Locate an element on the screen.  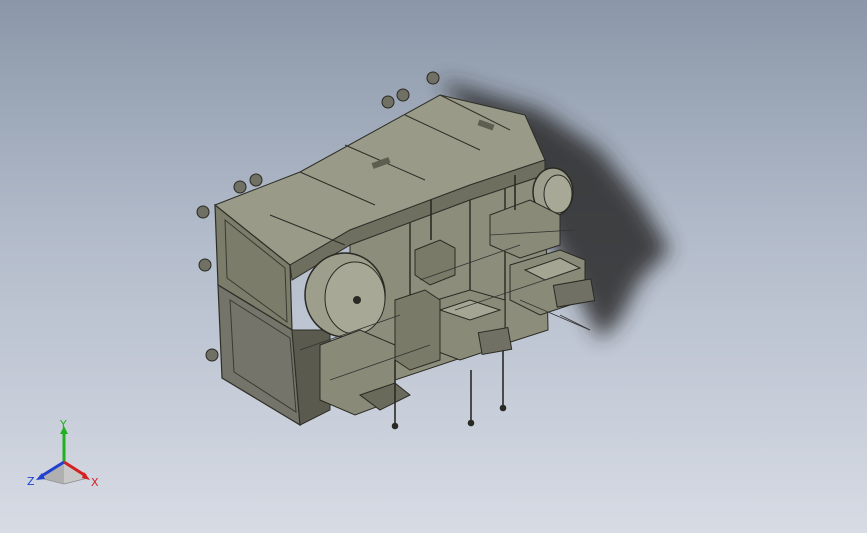
triad-z-label: Z is located at coordinates (31, 481).